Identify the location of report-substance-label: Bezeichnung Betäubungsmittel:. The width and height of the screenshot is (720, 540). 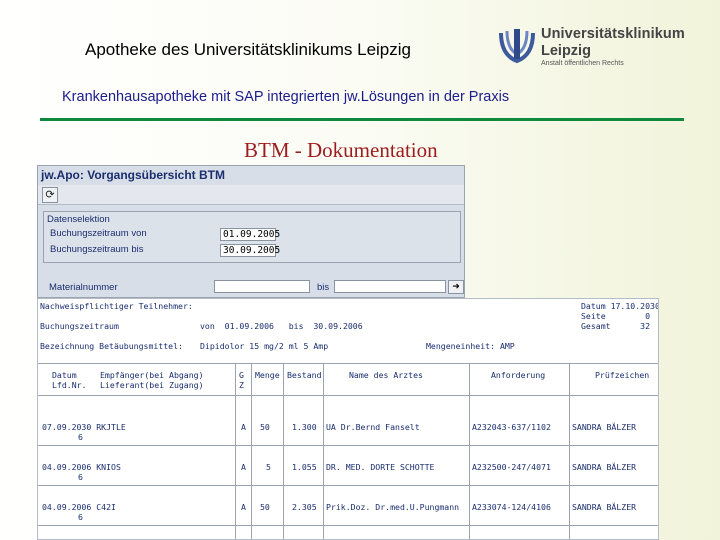
(111, 346).